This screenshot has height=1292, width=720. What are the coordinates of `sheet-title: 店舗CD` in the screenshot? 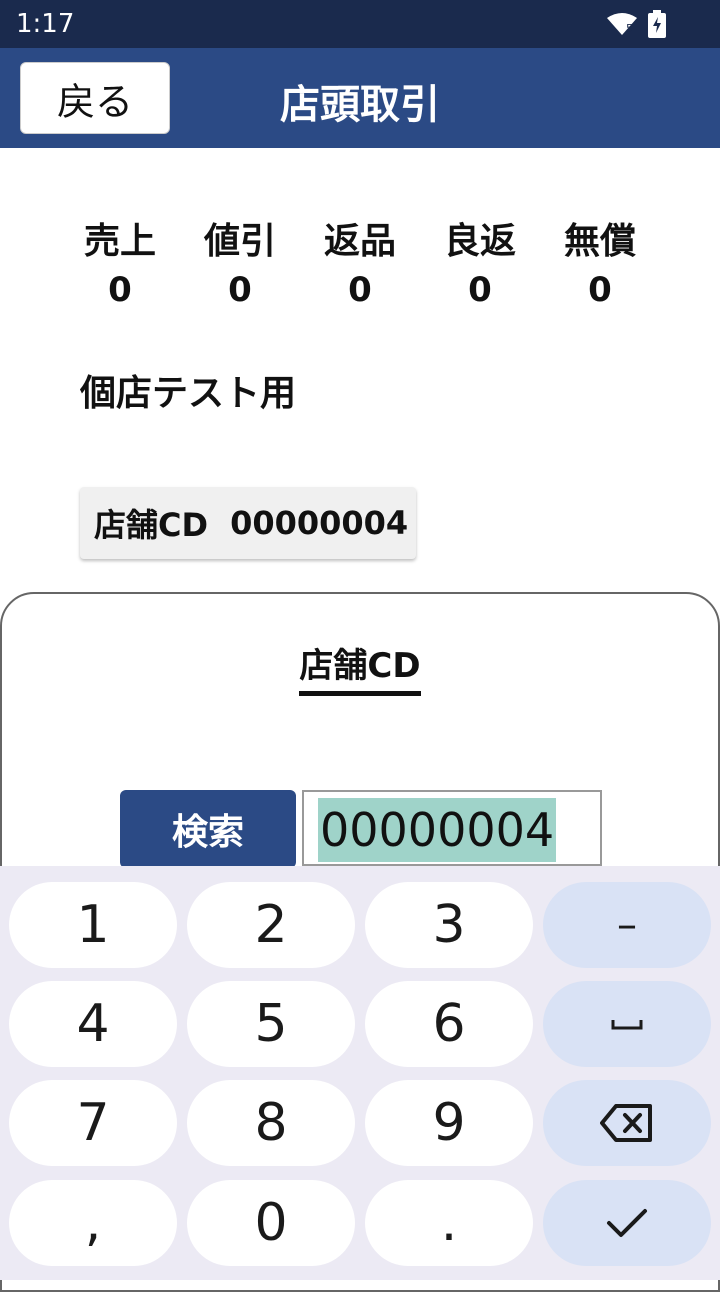 It's located at (360, 667).